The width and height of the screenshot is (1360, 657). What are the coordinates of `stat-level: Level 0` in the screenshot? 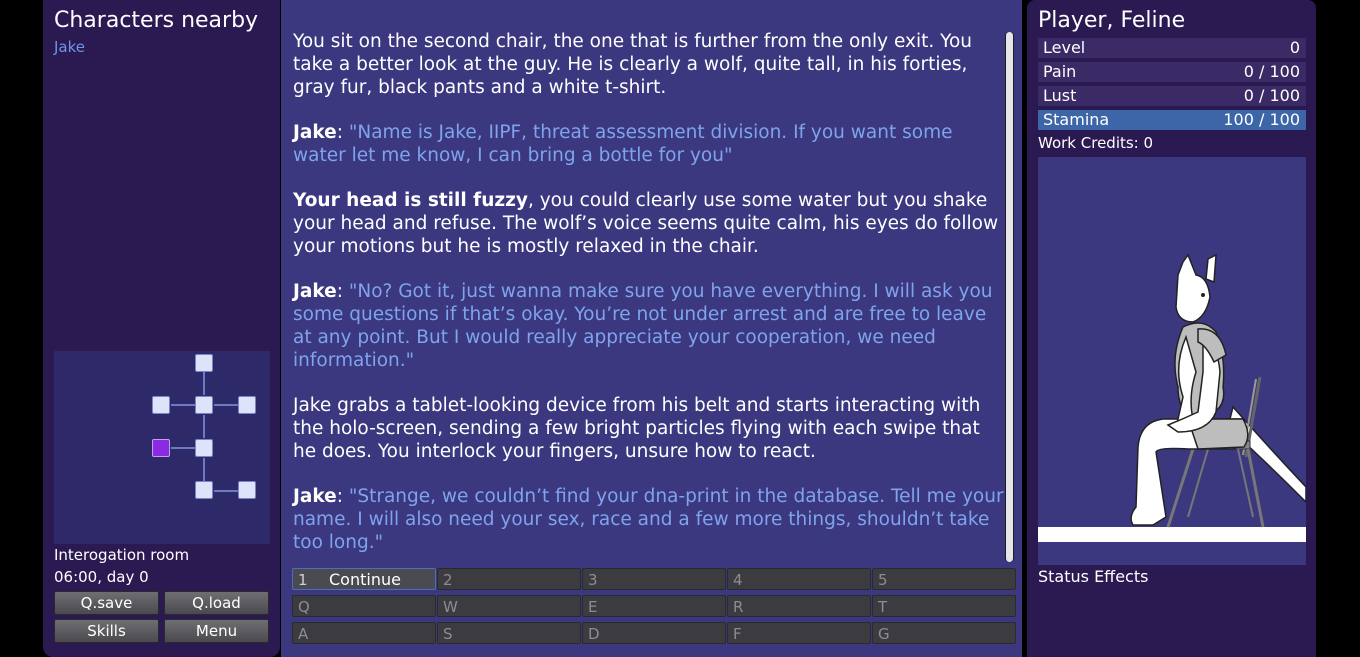 It's located at (1172, 48).